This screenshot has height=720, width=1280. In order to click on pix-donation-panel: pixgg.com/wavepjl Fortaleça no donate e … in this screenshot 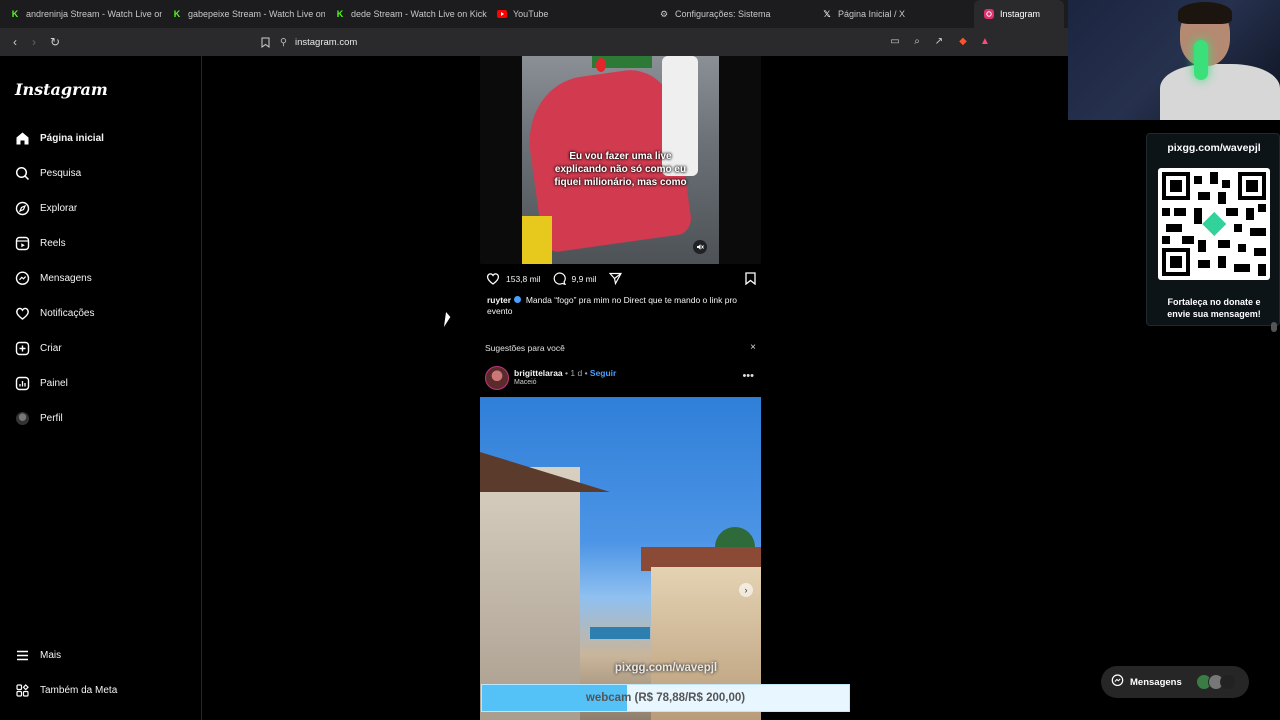, I will do `click(1213, 229)`.